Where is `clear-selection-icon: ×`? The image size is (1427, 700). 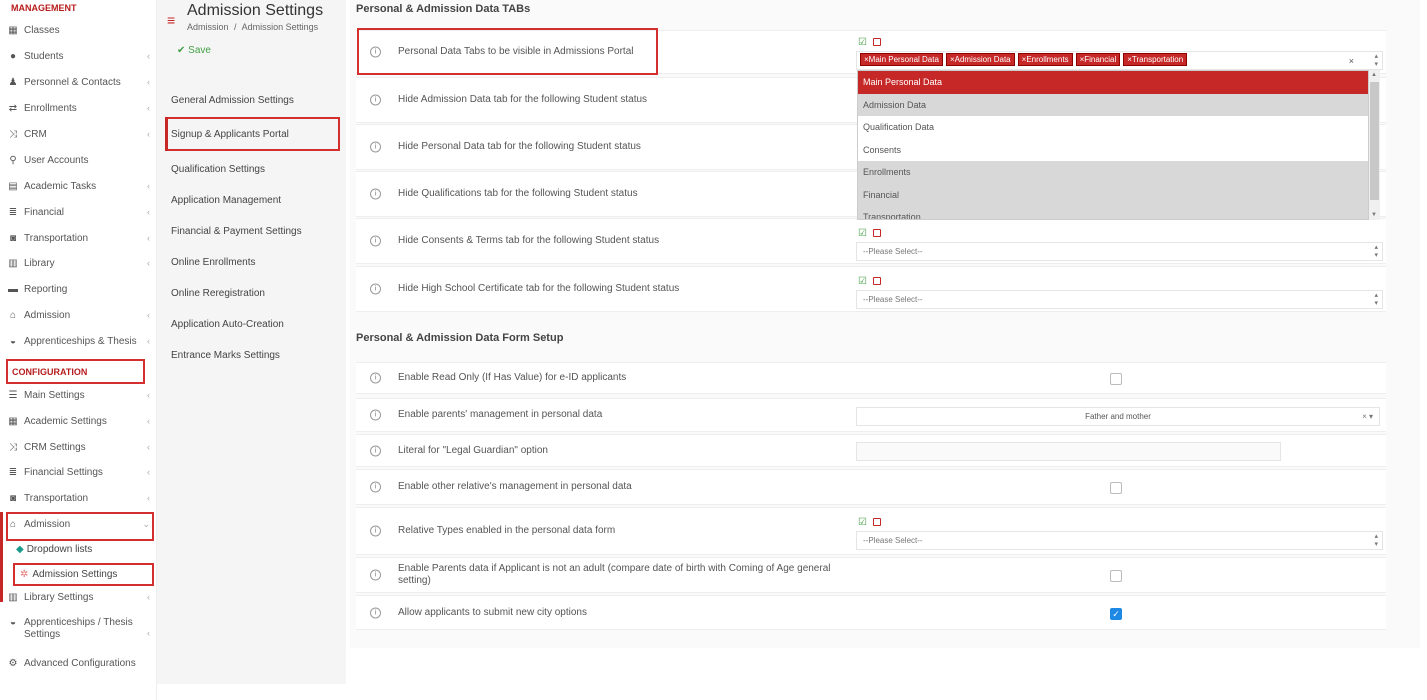 clear-selection-icon: × is located at coordinates (1351, 61).